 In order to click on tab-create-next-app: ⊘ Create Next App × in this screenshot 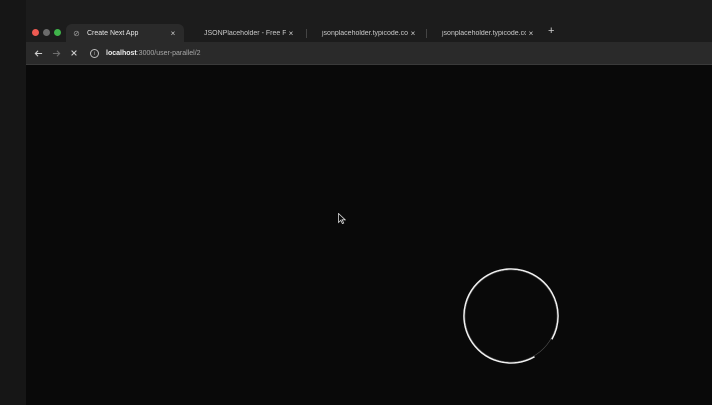, I will do `click(125, 33)`.